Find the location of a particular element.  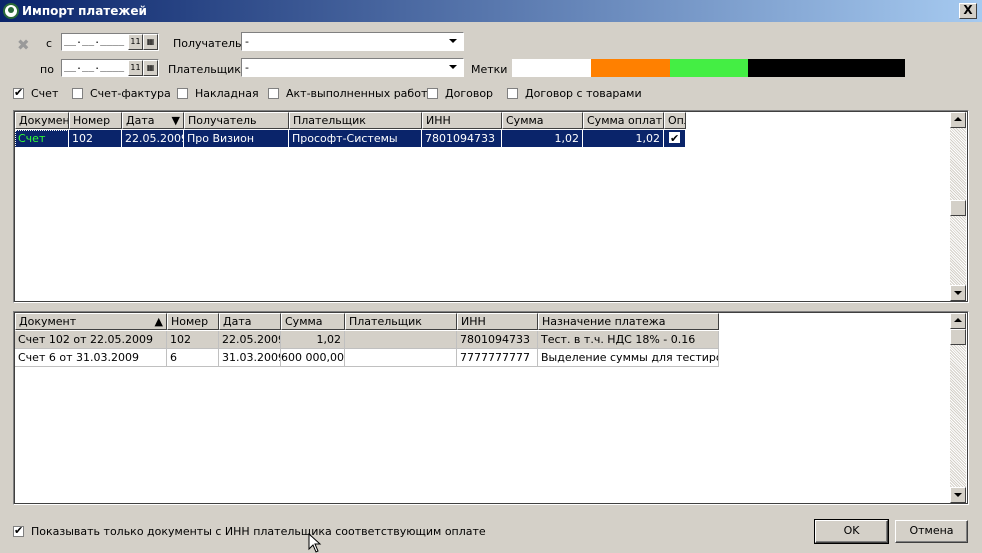

doc-type-checkbox-act is located at coordinates (273, 93).